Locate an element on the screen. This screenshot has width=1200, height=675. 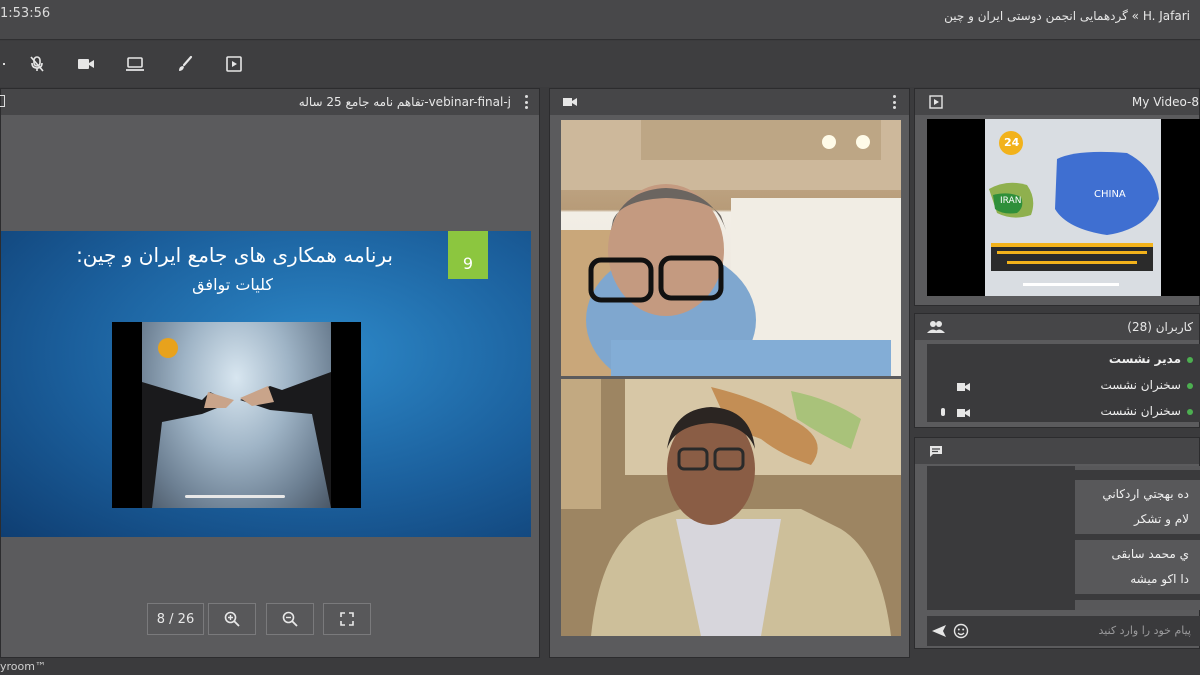
screen-share-icon is located at coordinates (135, 64).